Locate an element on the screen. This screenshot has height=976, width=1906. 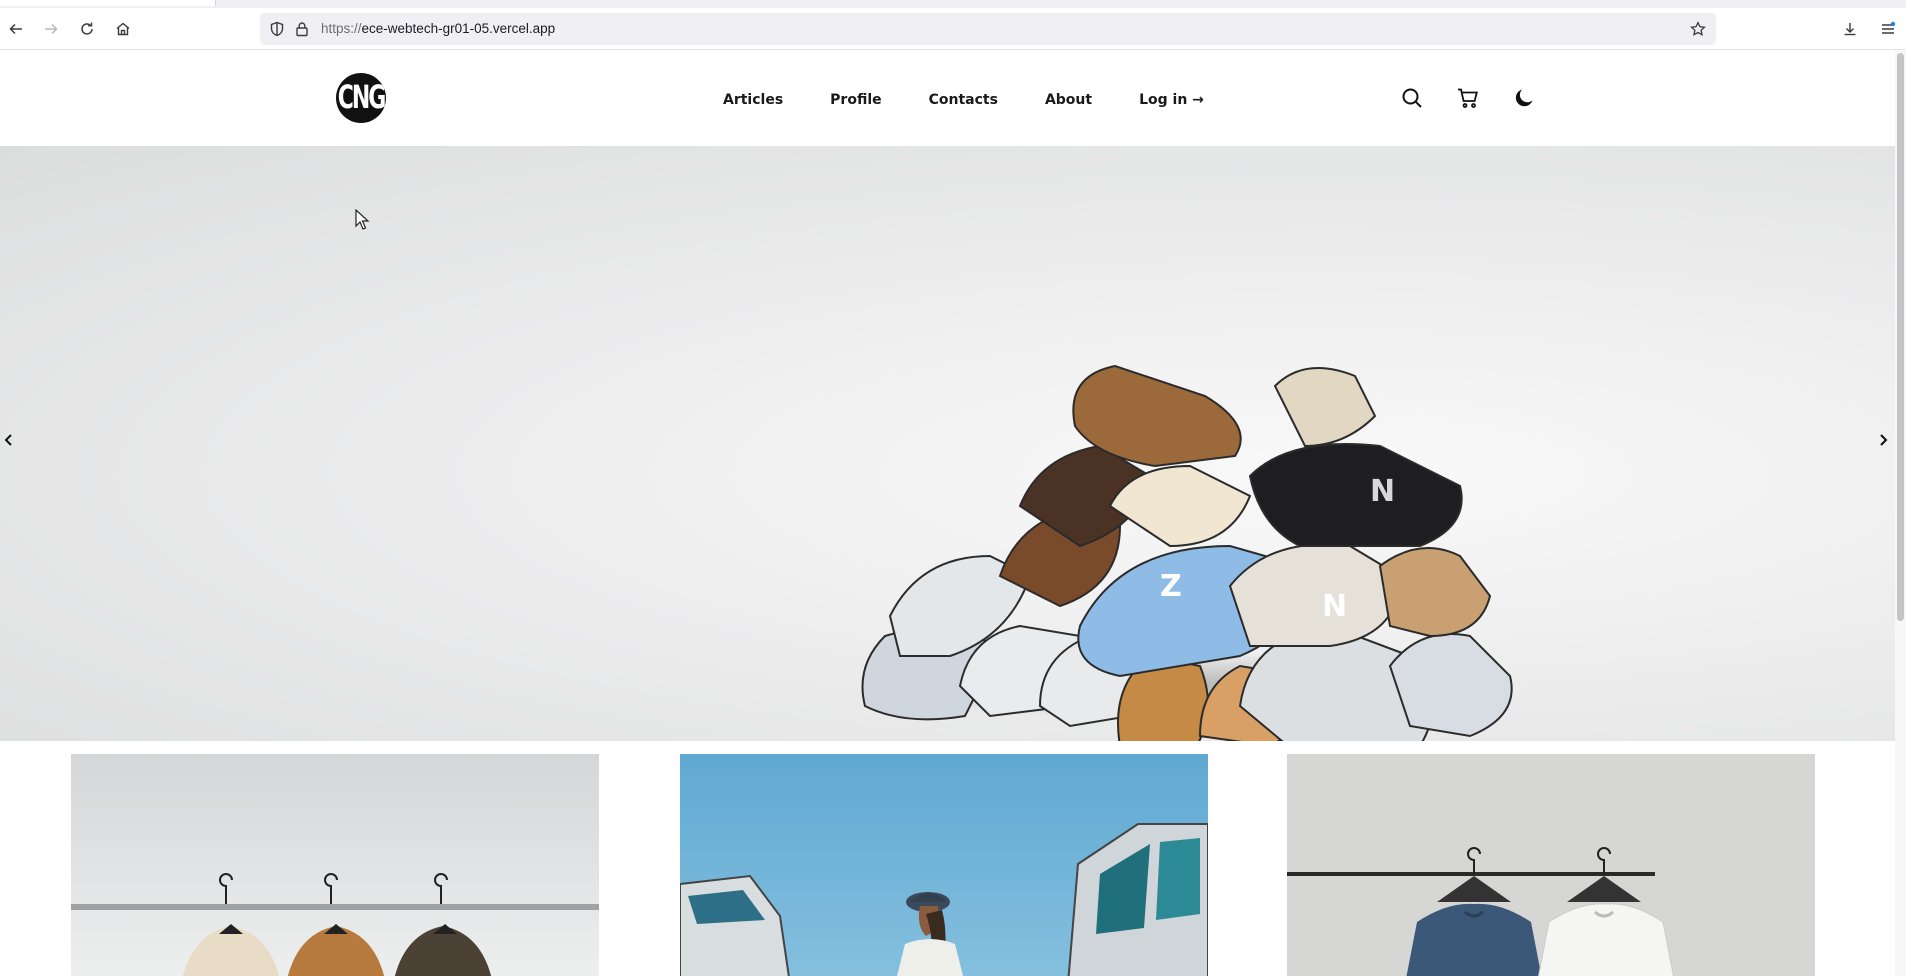
reload-icon is located at coordinates (87, 29).